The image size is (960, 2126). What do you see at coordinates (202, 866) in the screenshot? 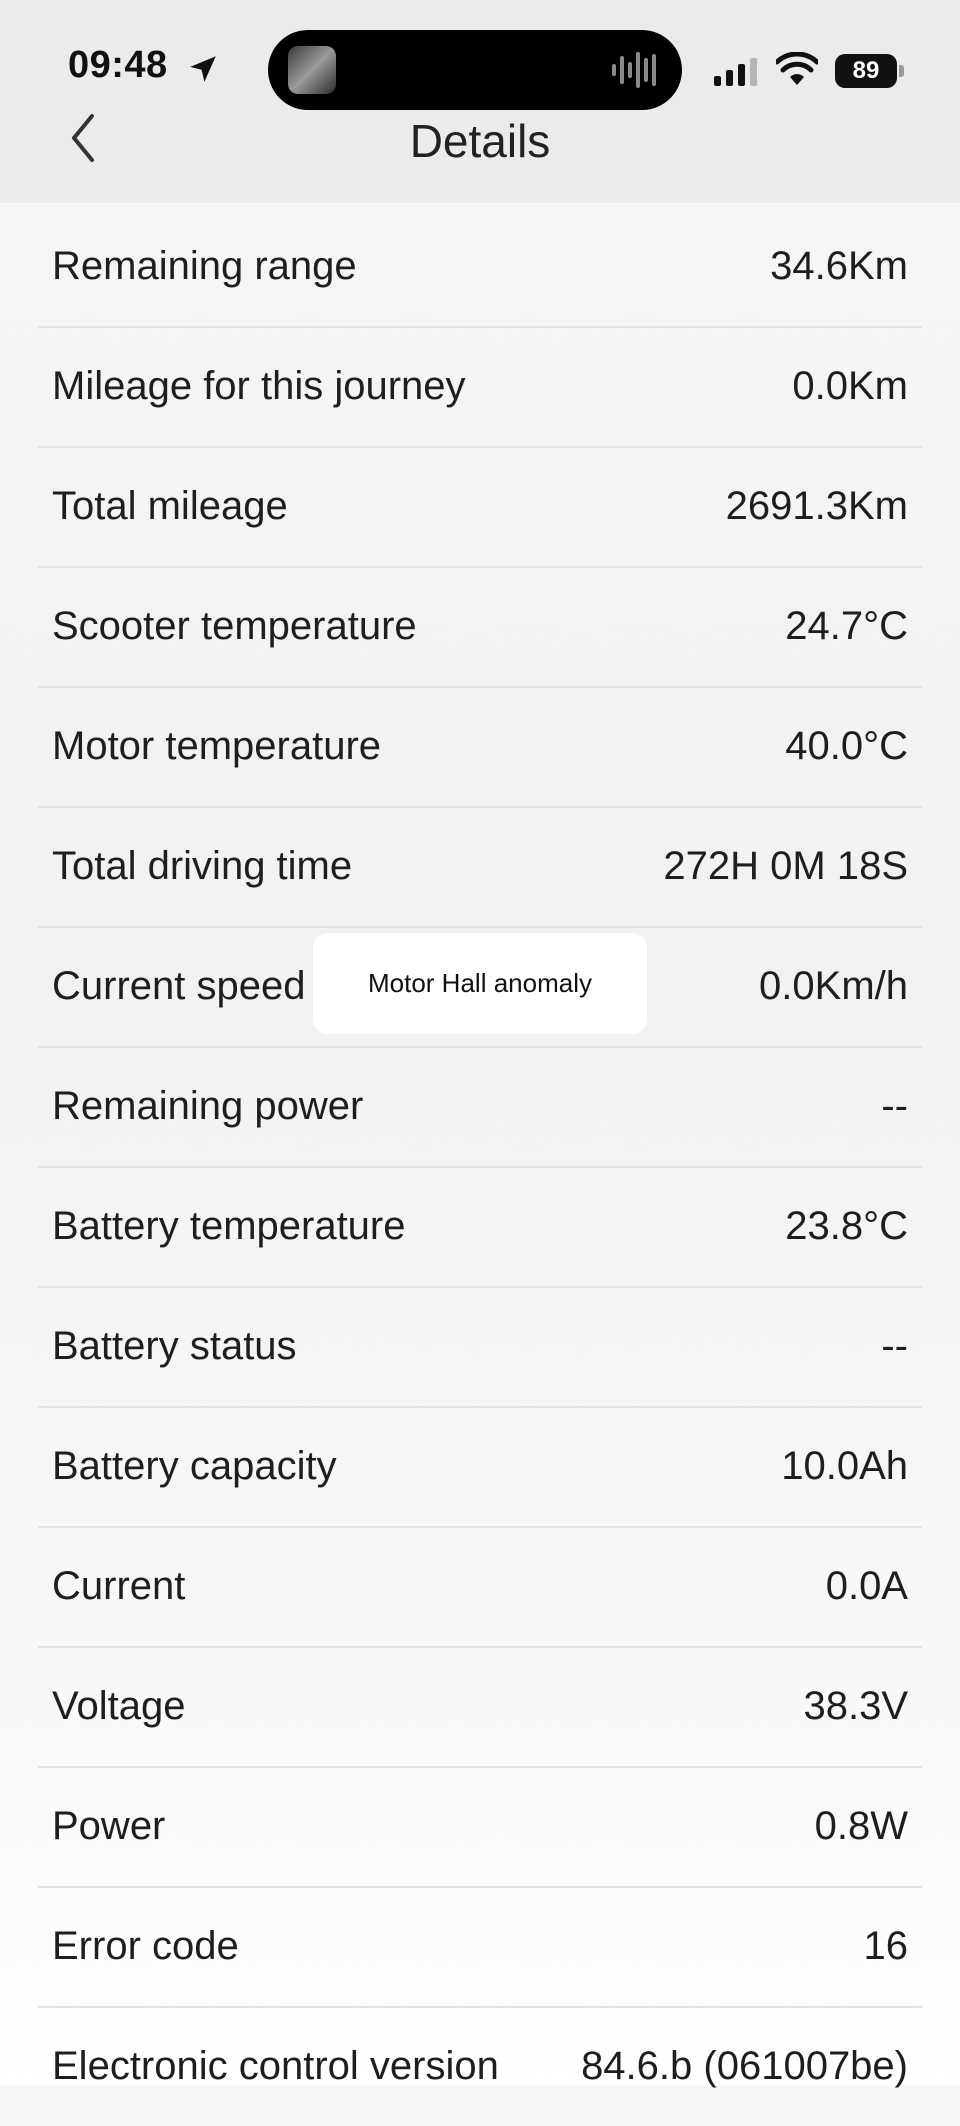
I see `row-label: Total driving time` at bounding box center [202, 866].